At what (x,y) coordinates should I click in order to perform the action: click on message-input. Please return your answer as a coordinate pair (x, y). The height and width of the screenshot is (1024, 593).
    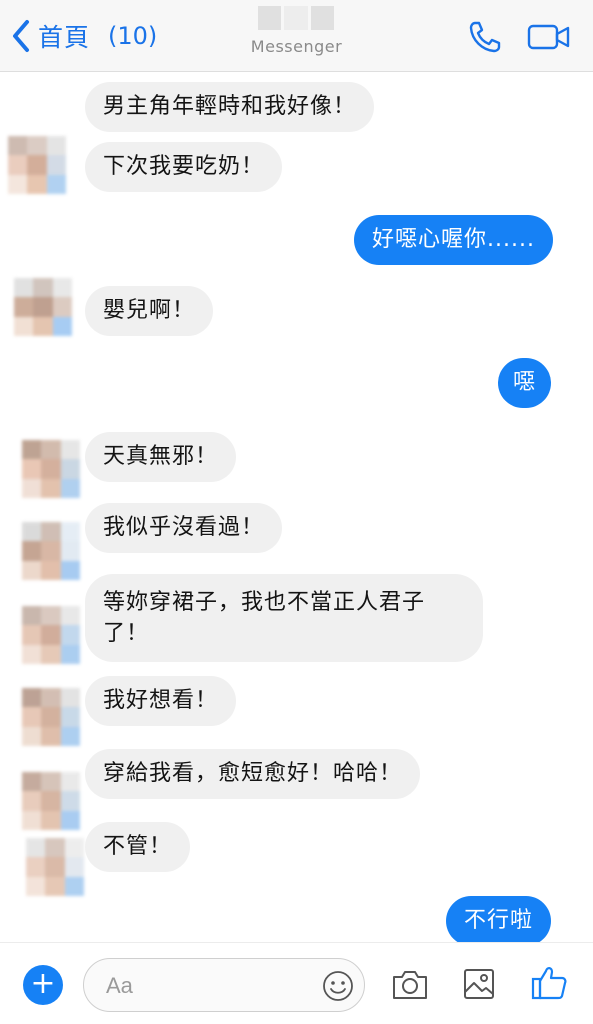
    Looking at the image, I should click on (206, 986).